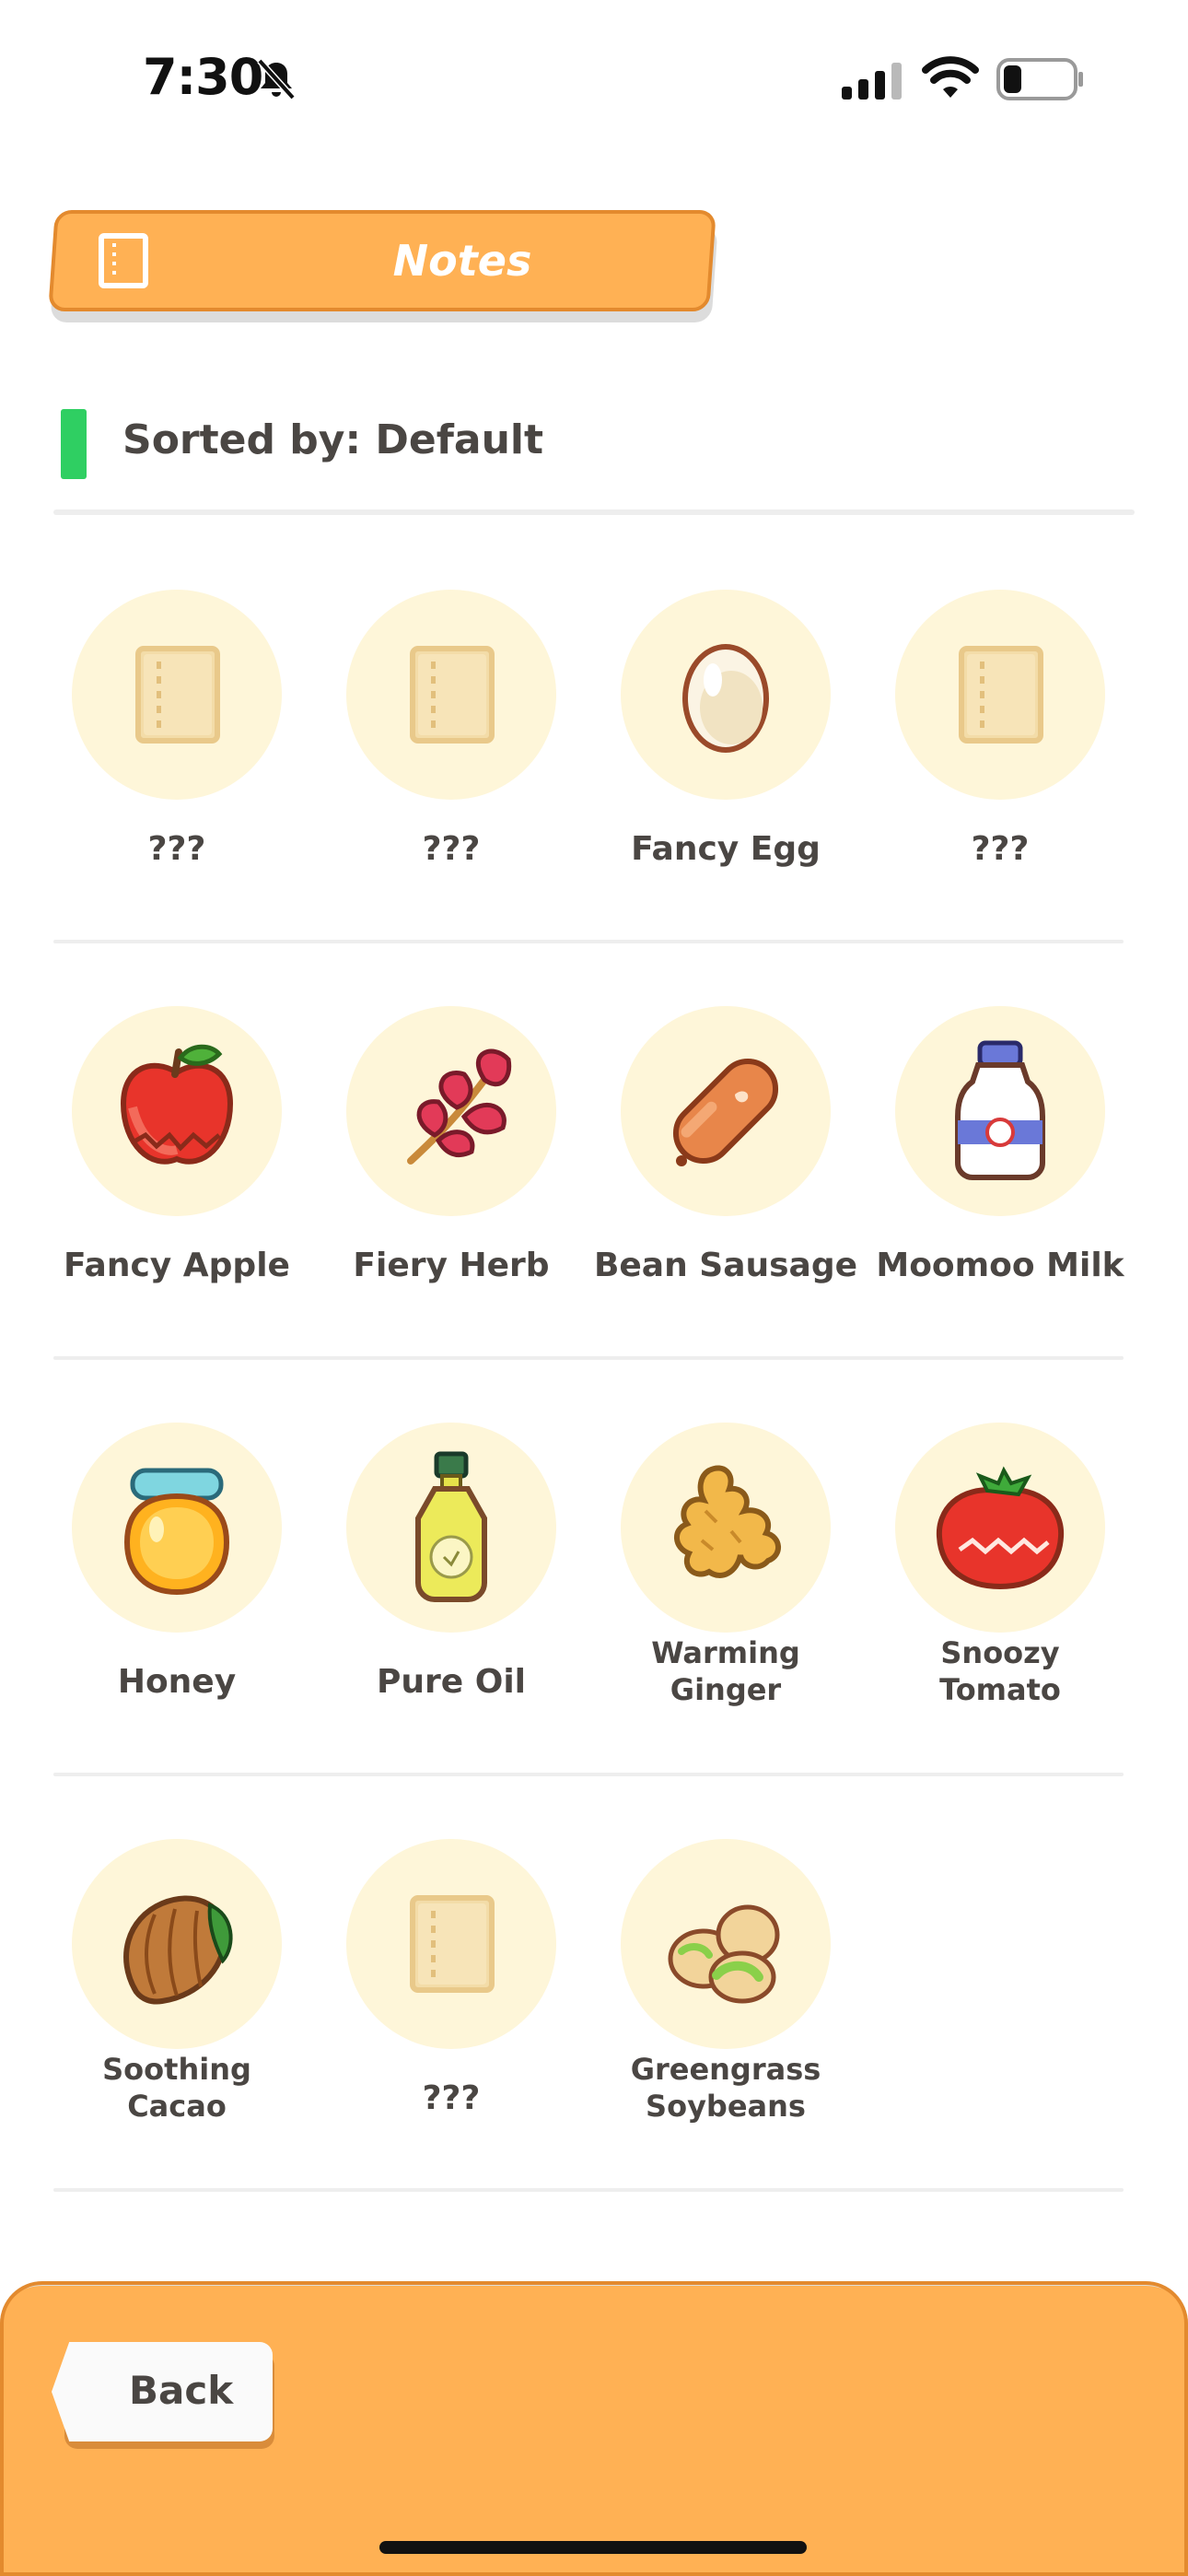  What do you see at coordinates (124, 260) in the screenshot?
I see `notebook-icon` at bounding box center [124, 260].